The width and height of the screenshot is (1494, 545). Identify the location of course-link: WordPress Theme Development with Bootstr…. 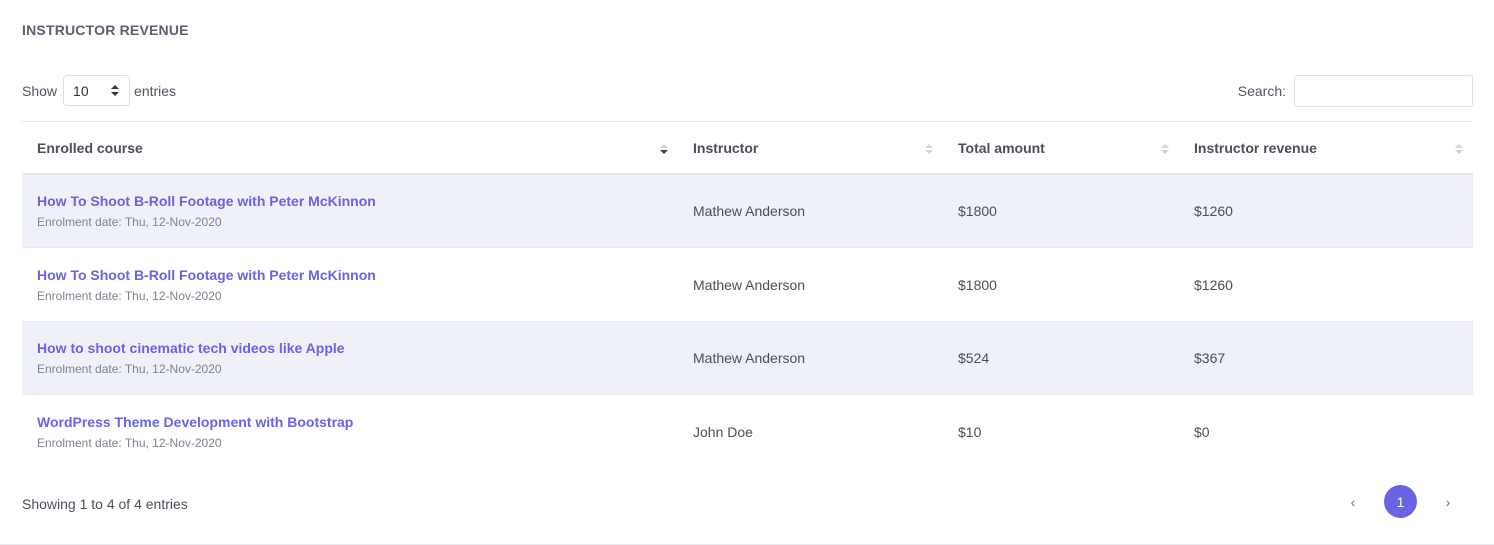
(357, 422).